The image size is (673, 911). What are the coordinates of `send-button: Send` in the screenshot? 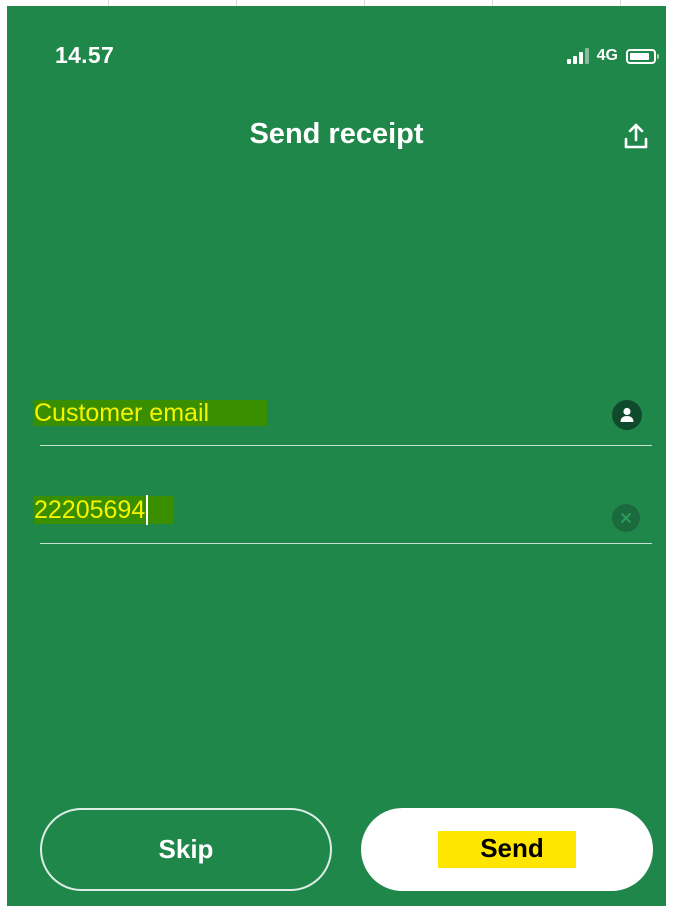 It's located at (507, 849).